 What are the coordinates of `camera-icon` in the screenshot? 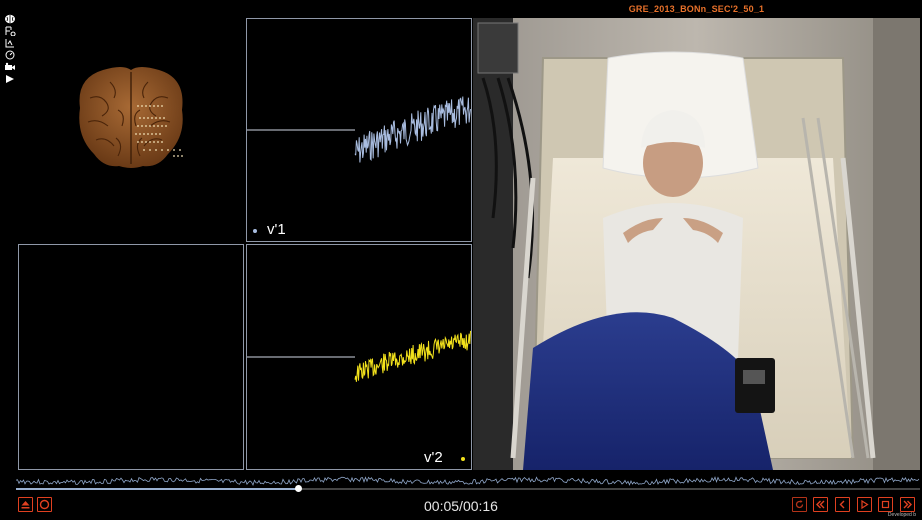 It's located at (10, 67).